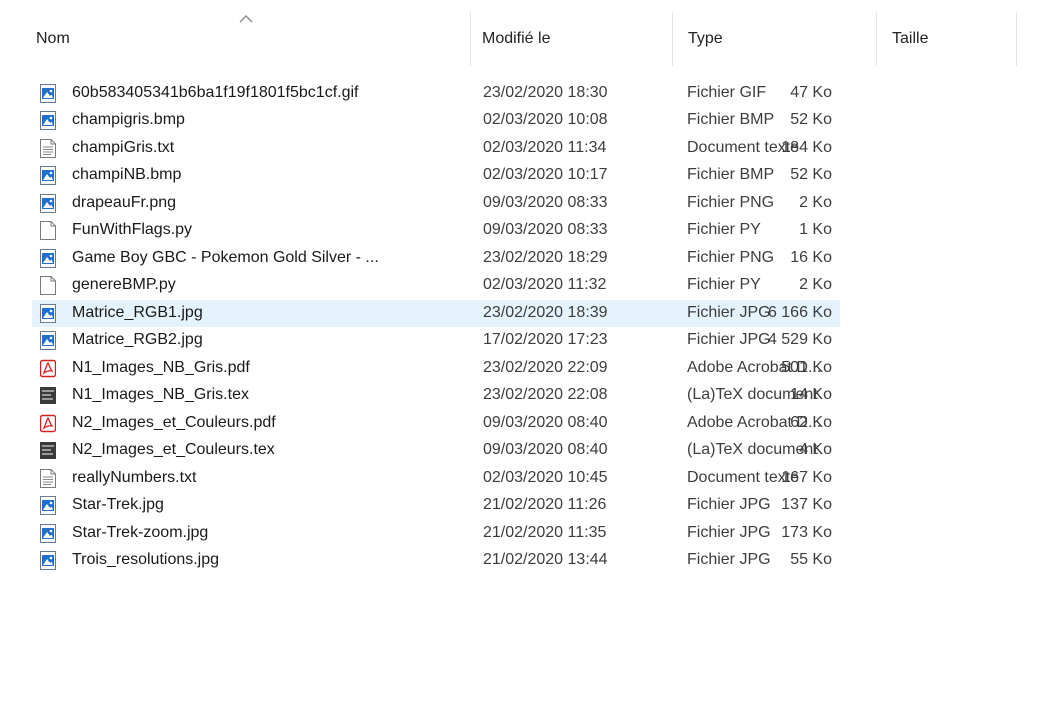 This screenshot has height=711, width=1040. Describe the element at coordinates (799, 339) in the screenshot. I see `file-size: 4 529 Ko` at that location.